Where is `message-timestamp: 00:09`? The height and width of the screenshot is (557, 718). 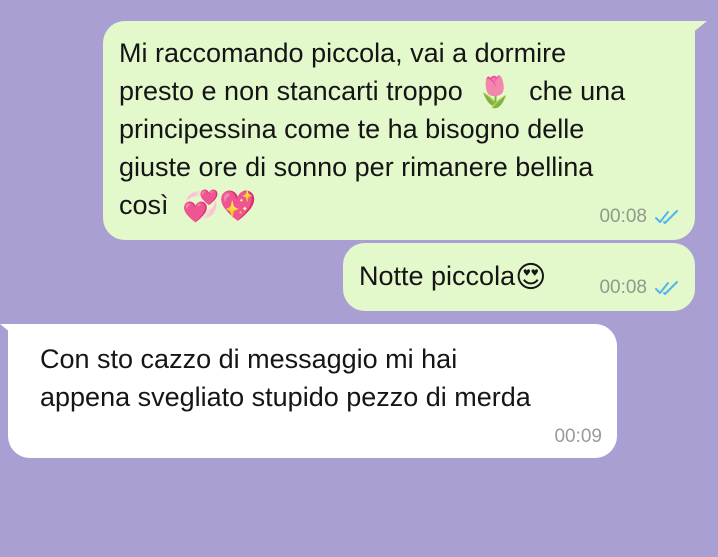 message-timestamp: 00:09 is located at coordinates (578, 436).